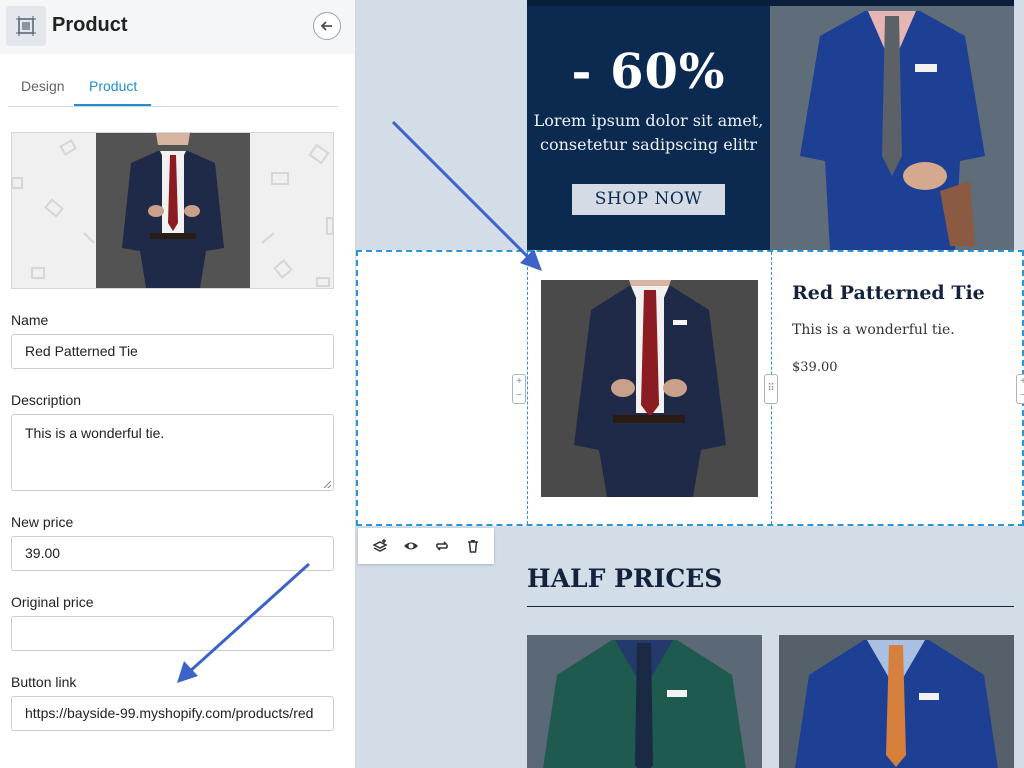 This screenshot has height=768, width=1024. I want to click on product-block-icon, so click(26, 26).